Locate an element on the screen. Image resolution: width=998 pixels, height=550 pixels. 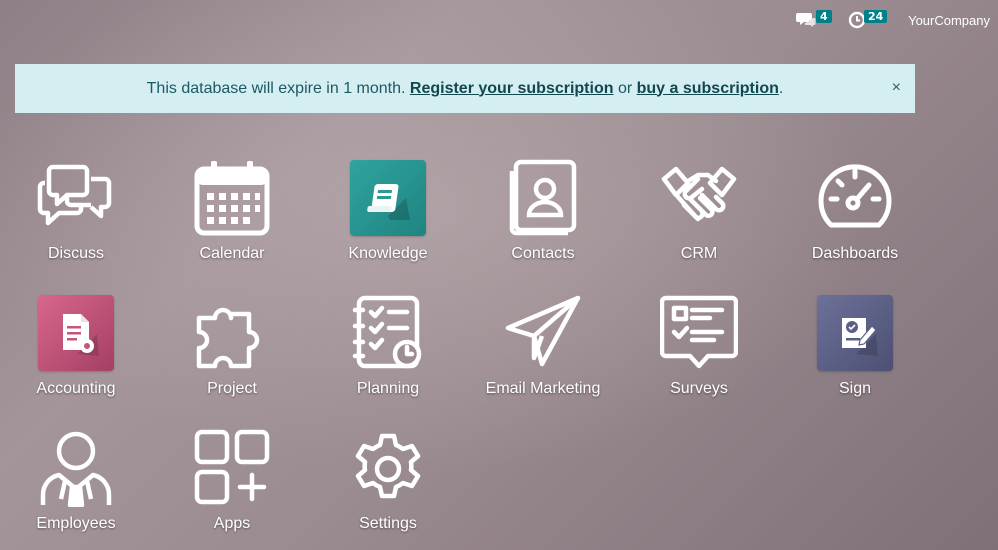
company-switcher: YourCompany is located at coordinates (949, 20).